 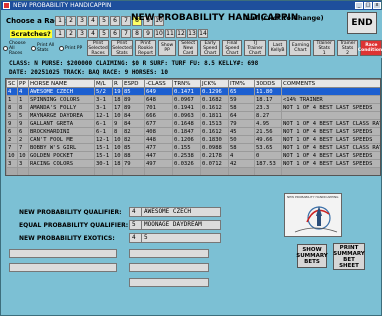 I want to click on scratch-button-1: 1, so click(x=60, y=33).